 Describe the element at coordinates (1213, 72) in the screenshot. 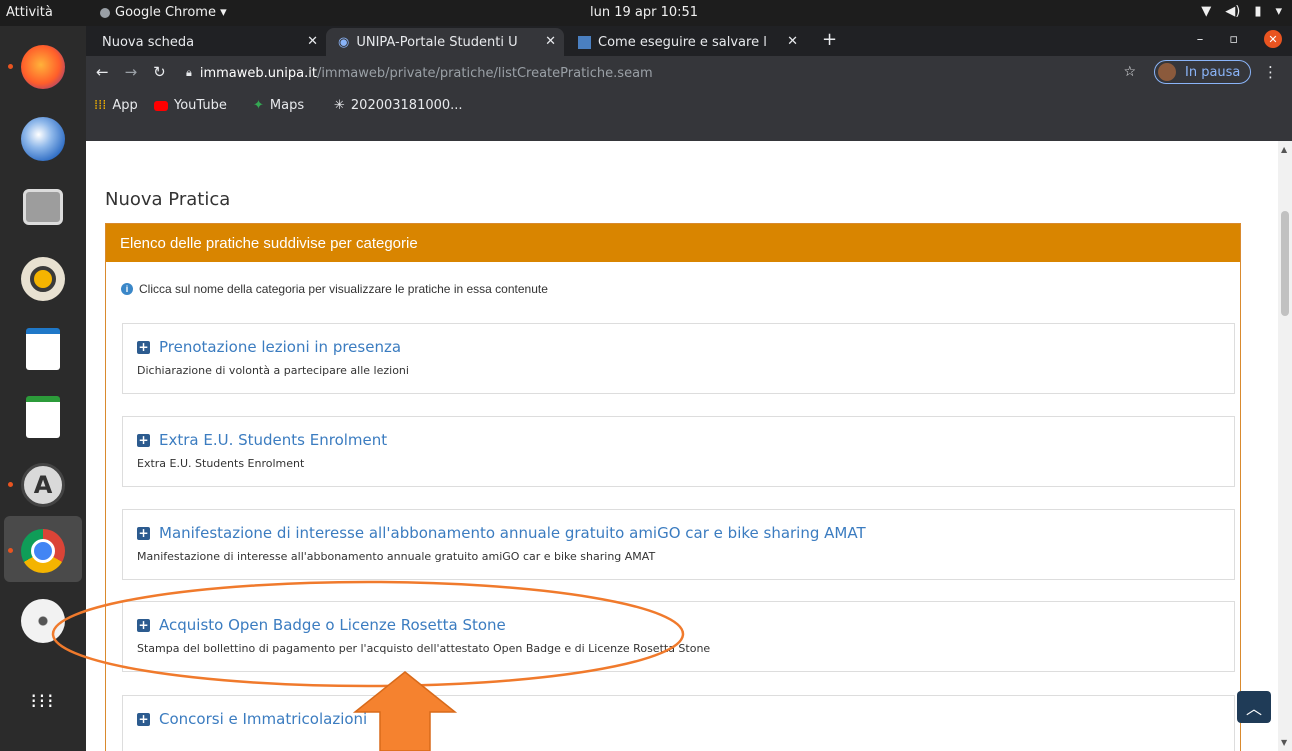

I see `profile-status-label: In pausa` at that location.